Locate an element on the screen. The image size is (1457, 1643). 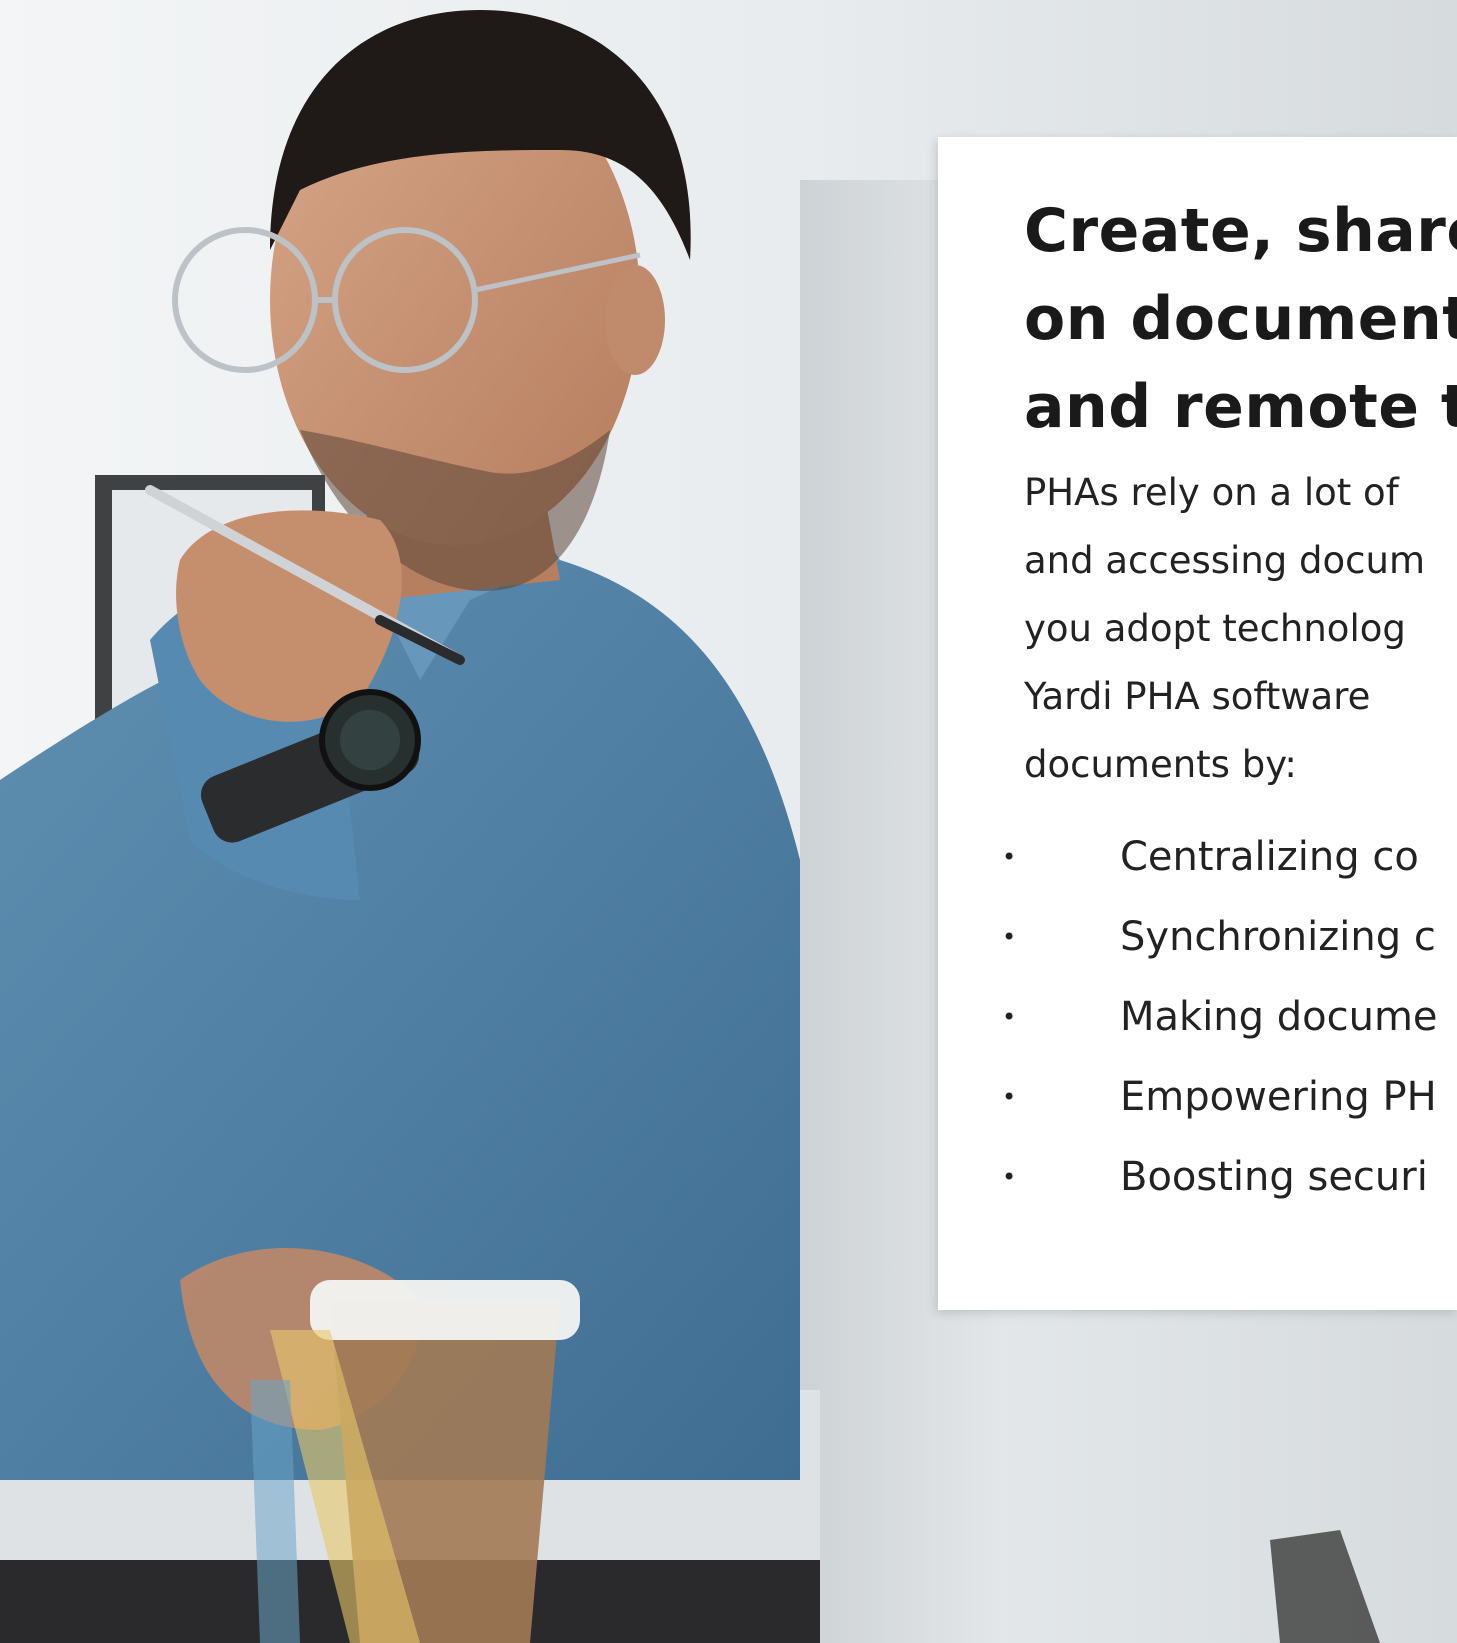
bullet-text: Synchronizing c is located at coordinates (1278, 937).